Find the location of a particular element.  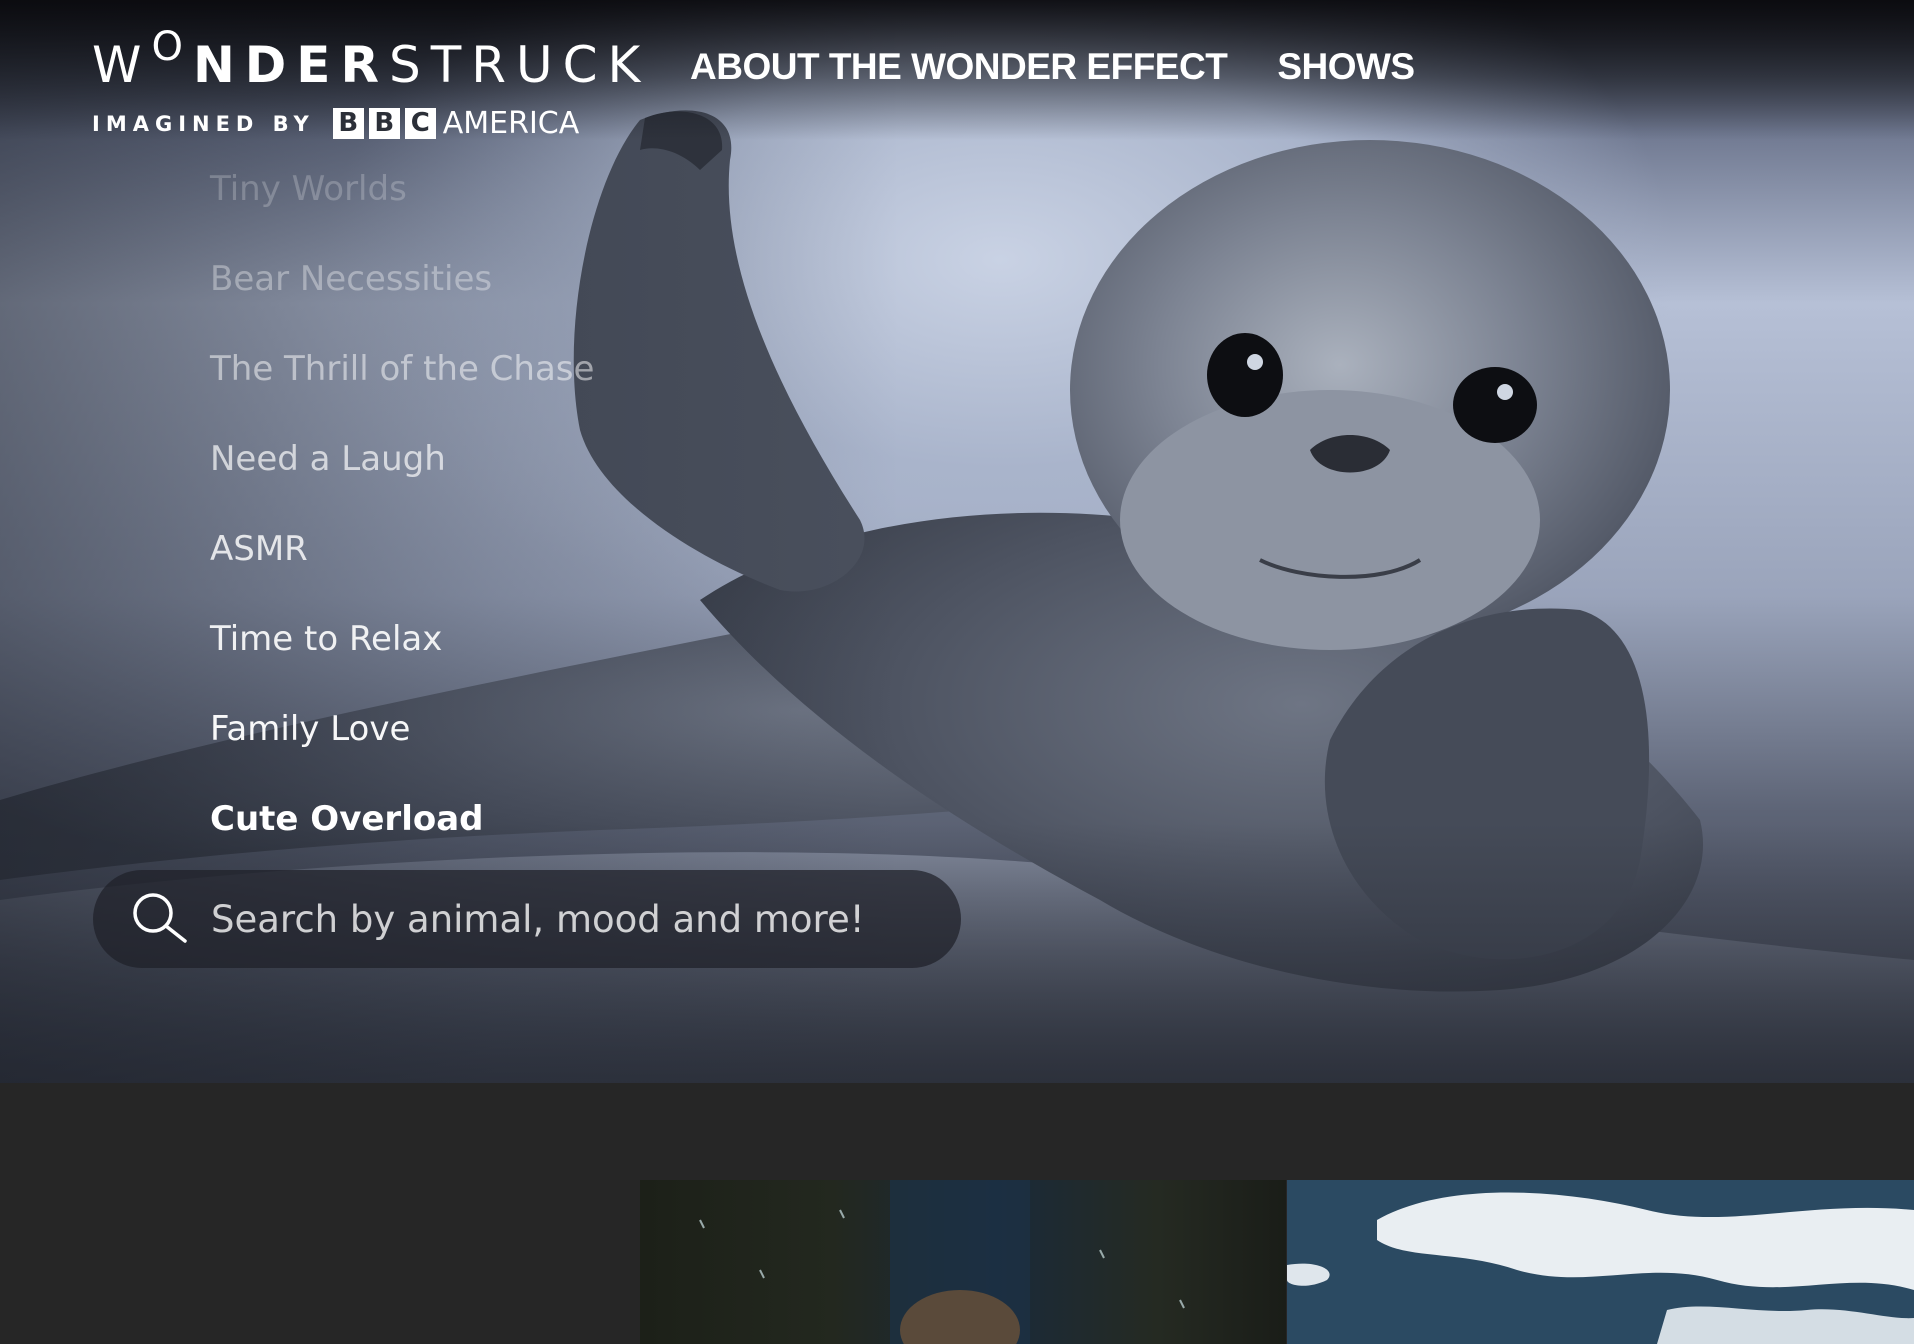

mood-item-time-to-relax: Time to Relax is located at coordinates (402, 639).